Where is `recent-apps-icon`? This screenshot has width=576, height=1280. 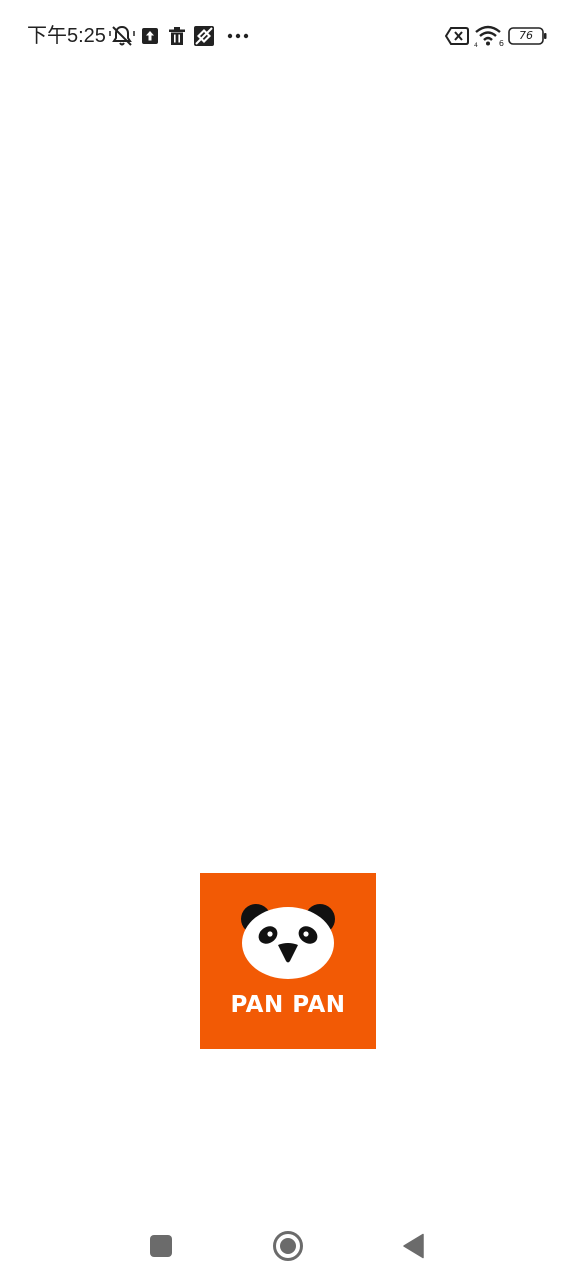 recent-apps-icon is located at coordinates (161, 1246).